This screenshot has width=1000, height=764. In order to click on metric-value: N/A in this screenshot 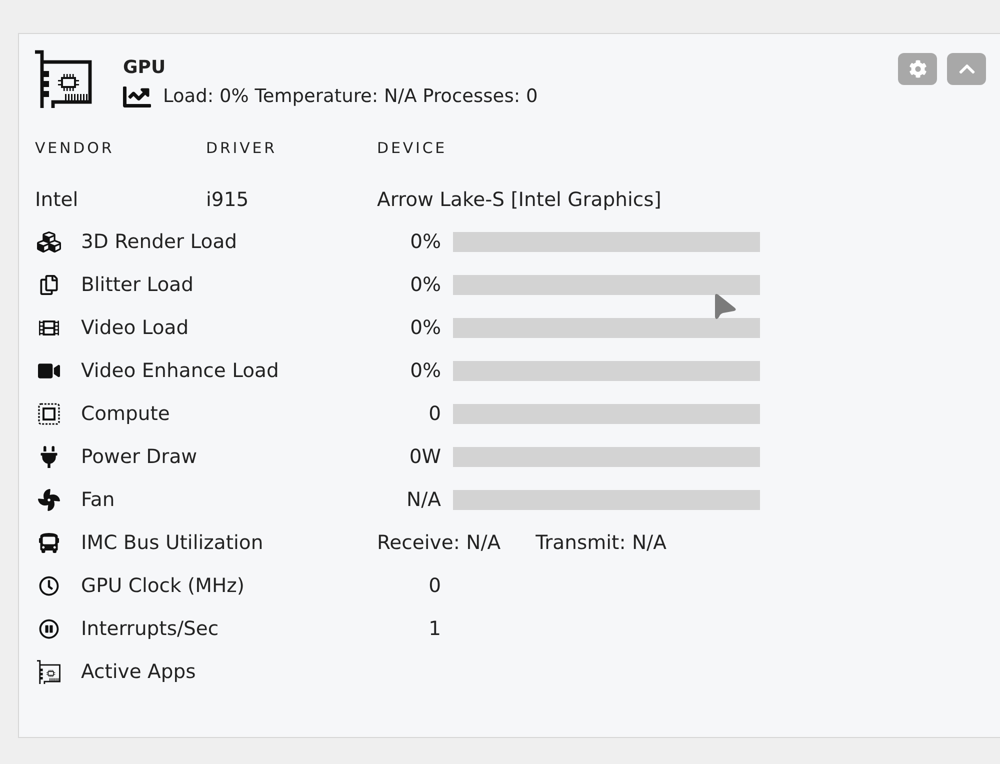, I will do `click(423, 500)`.